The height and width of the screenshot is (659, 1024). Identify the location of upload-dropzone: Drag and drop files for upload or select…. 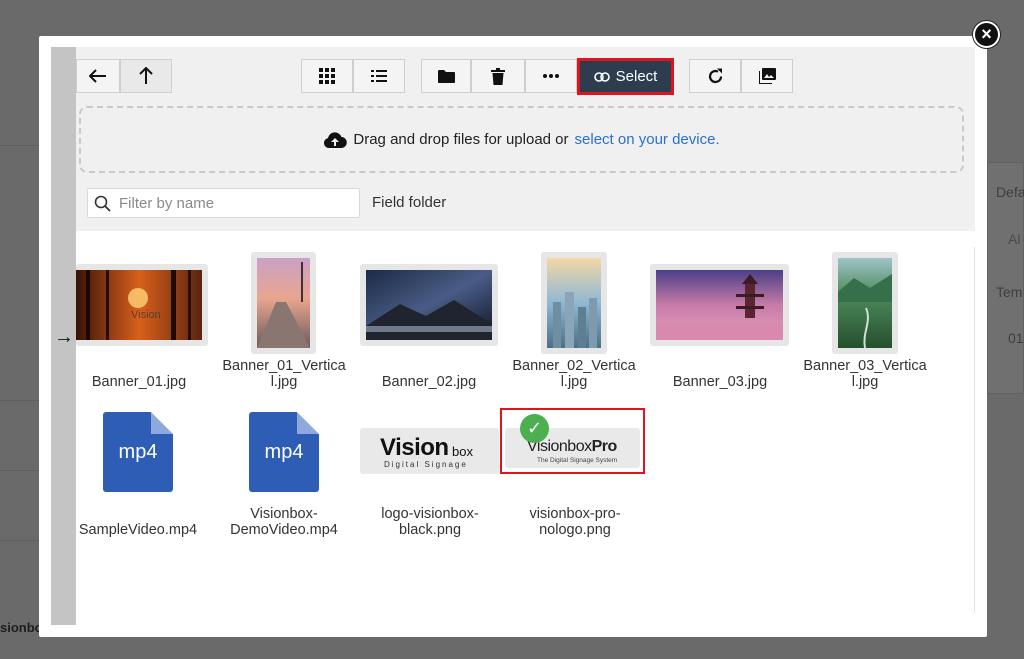
(521, 139).